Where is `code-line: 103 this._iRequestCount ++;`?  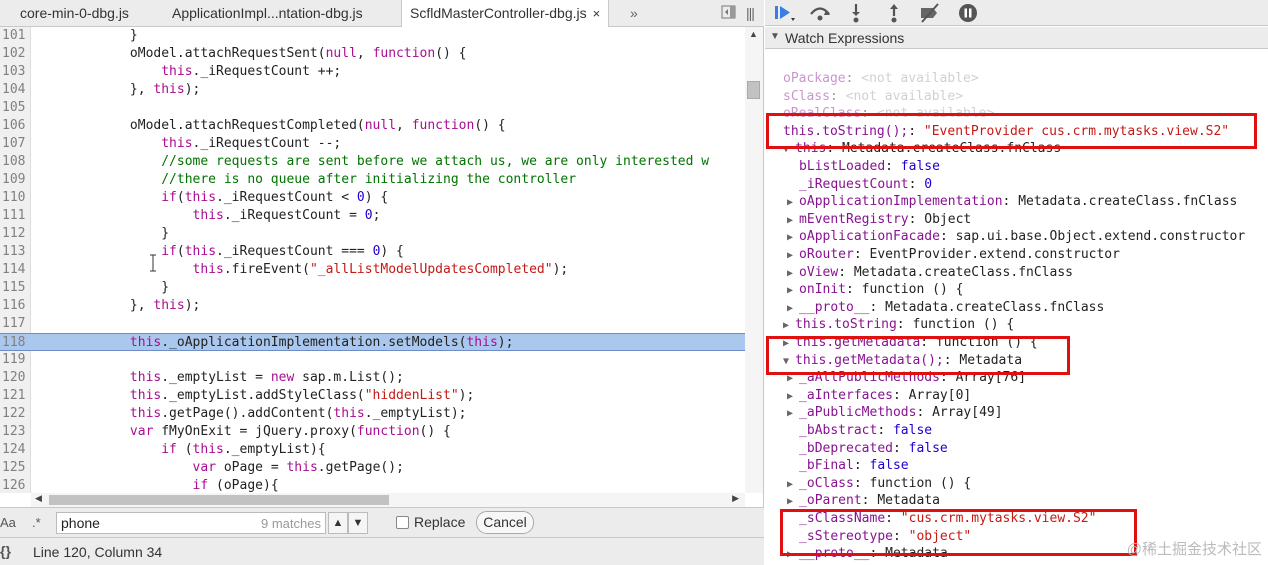 code-line: 103 this._iRequestCount ++; is located at coordinates (372, 72).